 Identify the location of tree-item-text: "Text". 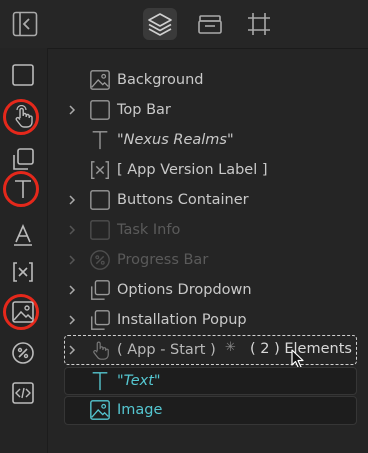
(210, 381).